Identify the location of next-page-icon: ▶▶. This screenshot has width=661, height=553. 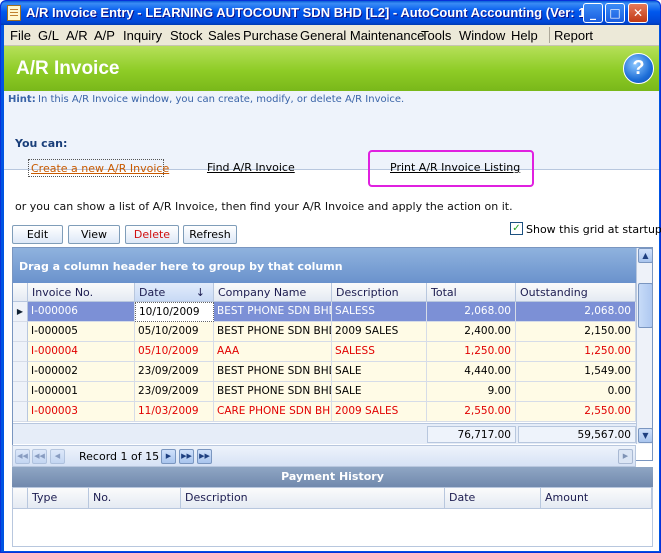
(186, 456).